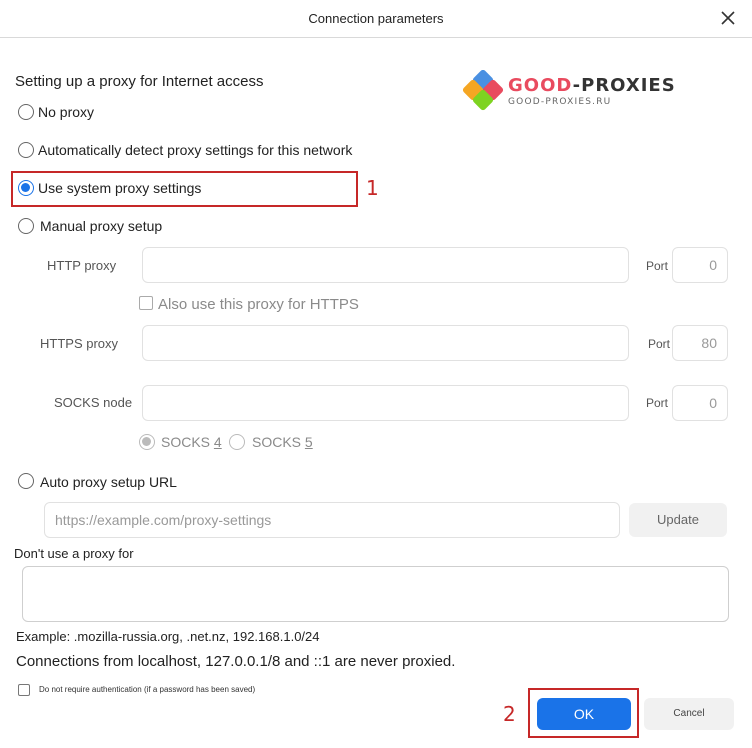  What do you see at coordinates (657, 403) in the screenshot?
I see `socks-port-label: Port` at bounding box center [657, 403].